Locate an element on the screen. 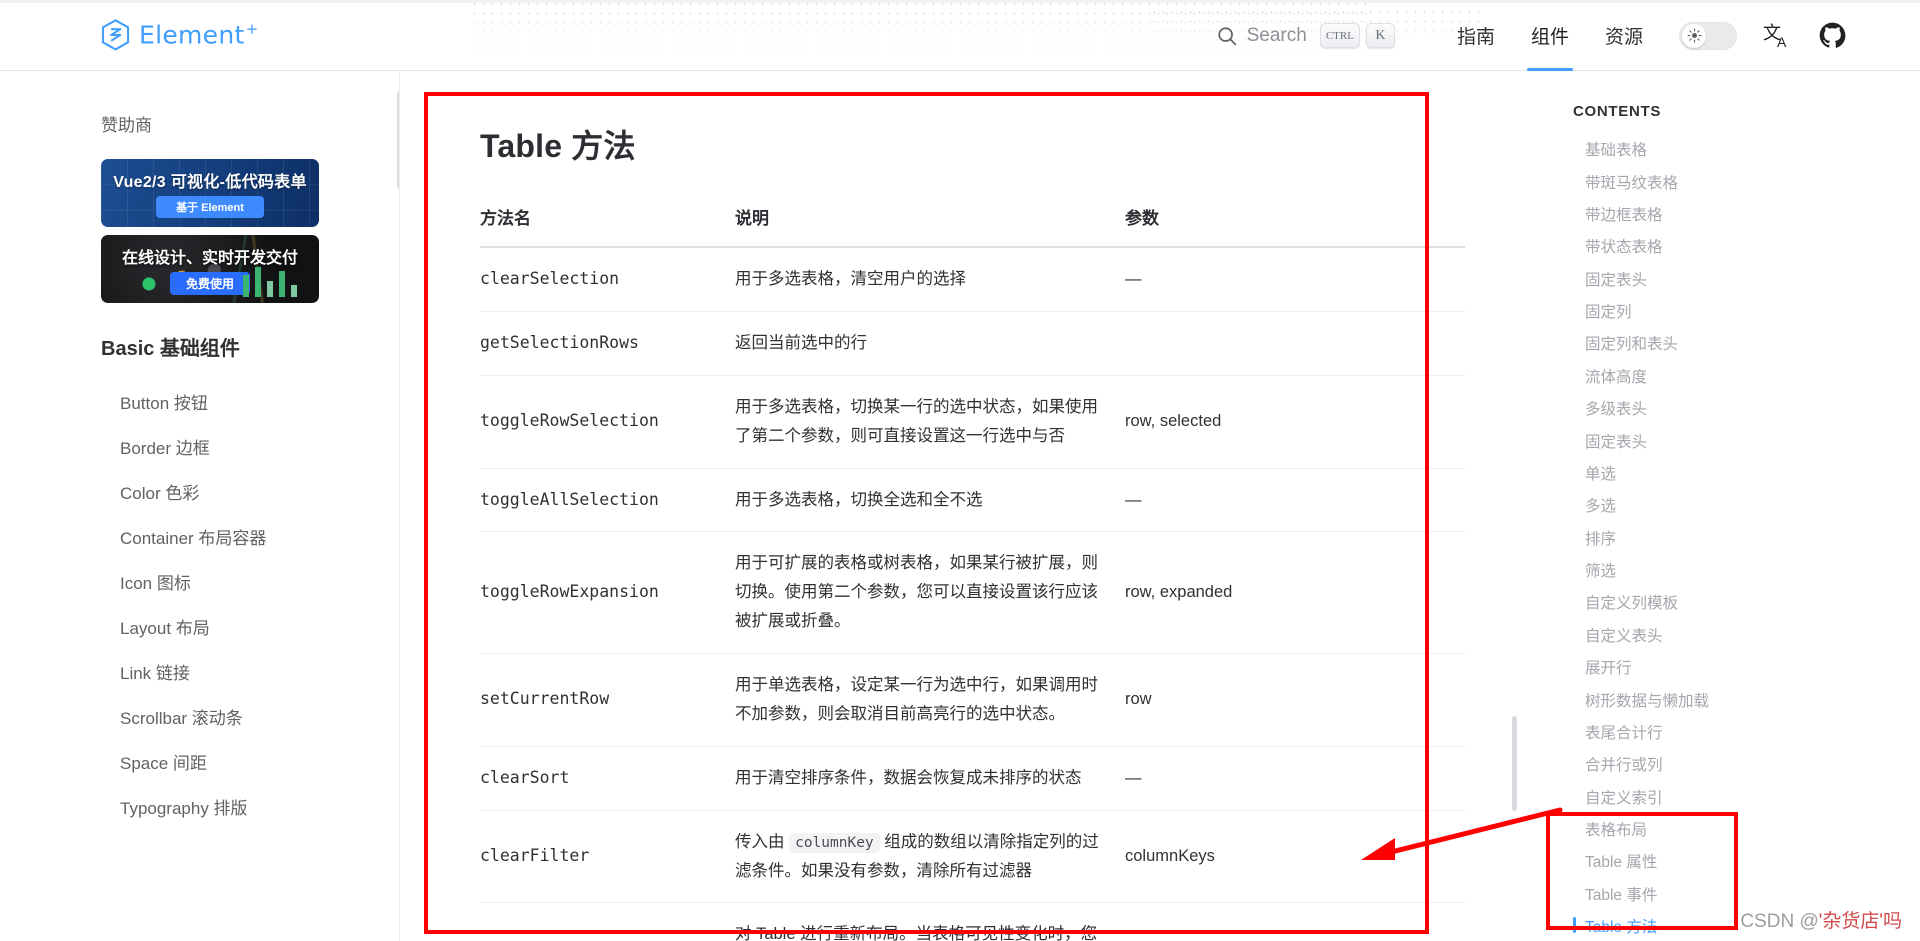 This screenshot has width=1920, height=941. method-name: clearFilter is located at coordinates (607, 857).